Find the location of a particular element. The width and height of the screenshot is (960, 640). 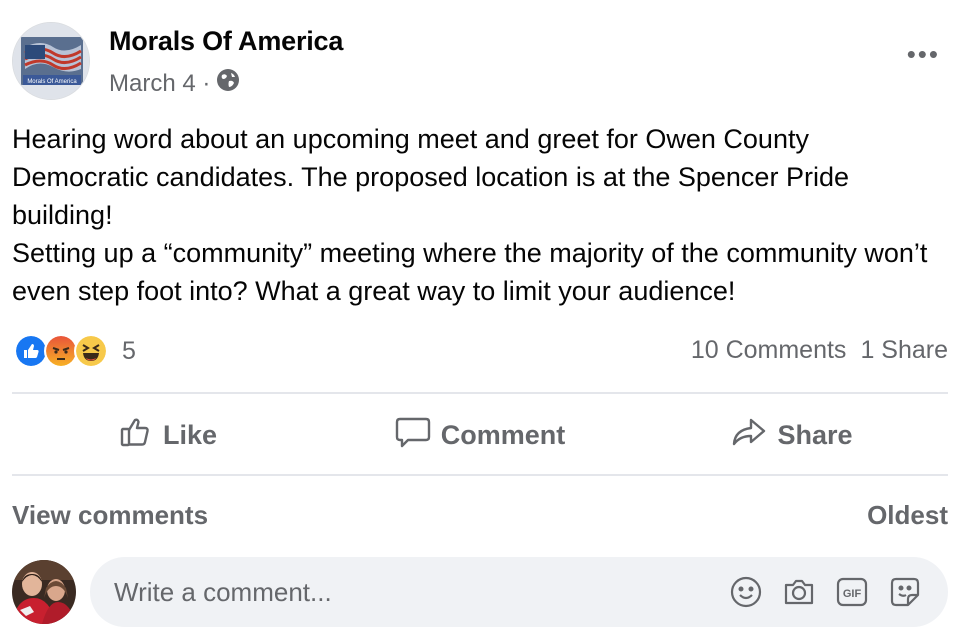

reaction-count: 5 is located at coordinates (129, 350).